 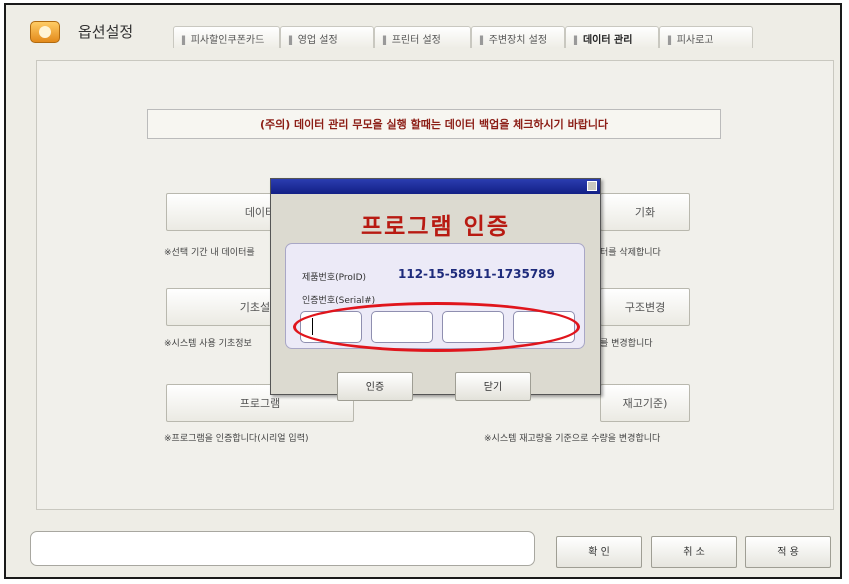 I want to click on cancel-button: 취 소, so click(x=694, y=552).